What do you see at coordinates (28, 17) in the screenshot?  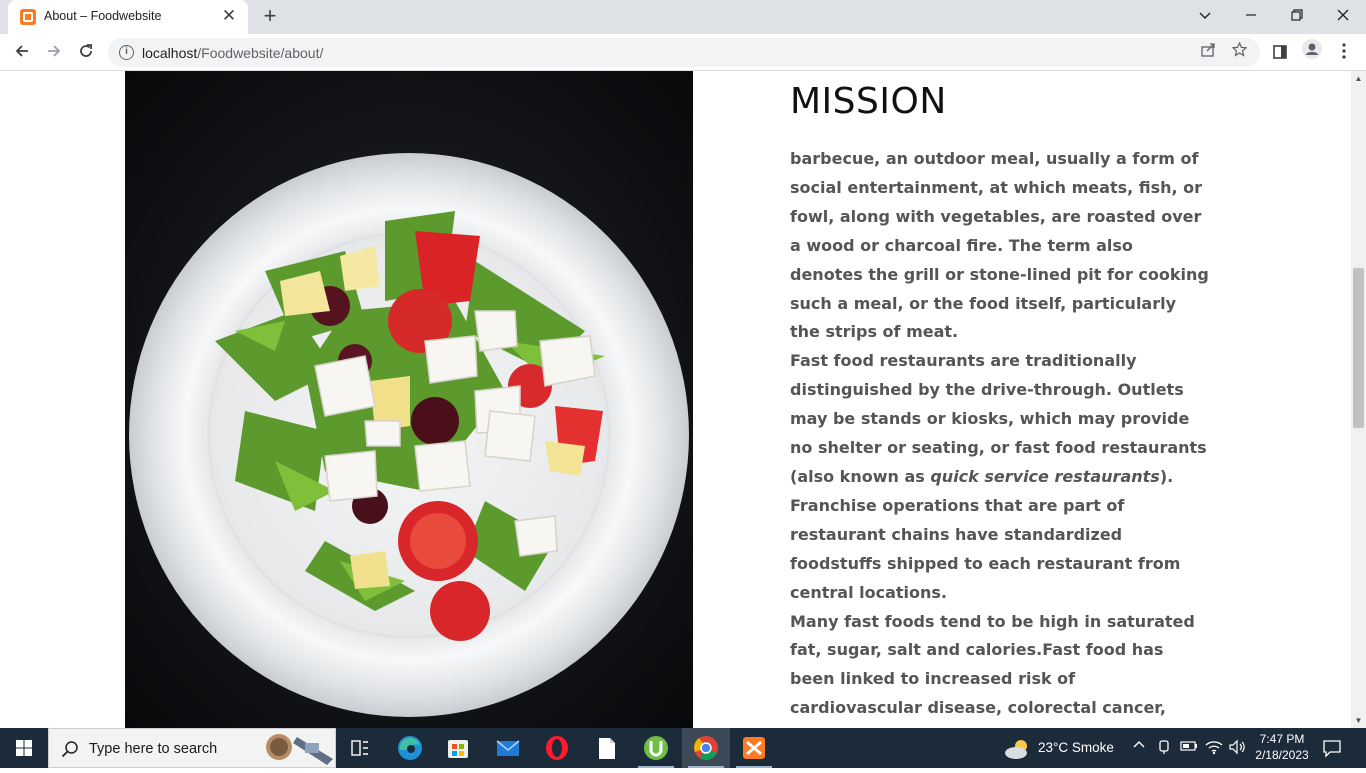 I see `xampp-favicon-icon` at bounding box center [28, 17].